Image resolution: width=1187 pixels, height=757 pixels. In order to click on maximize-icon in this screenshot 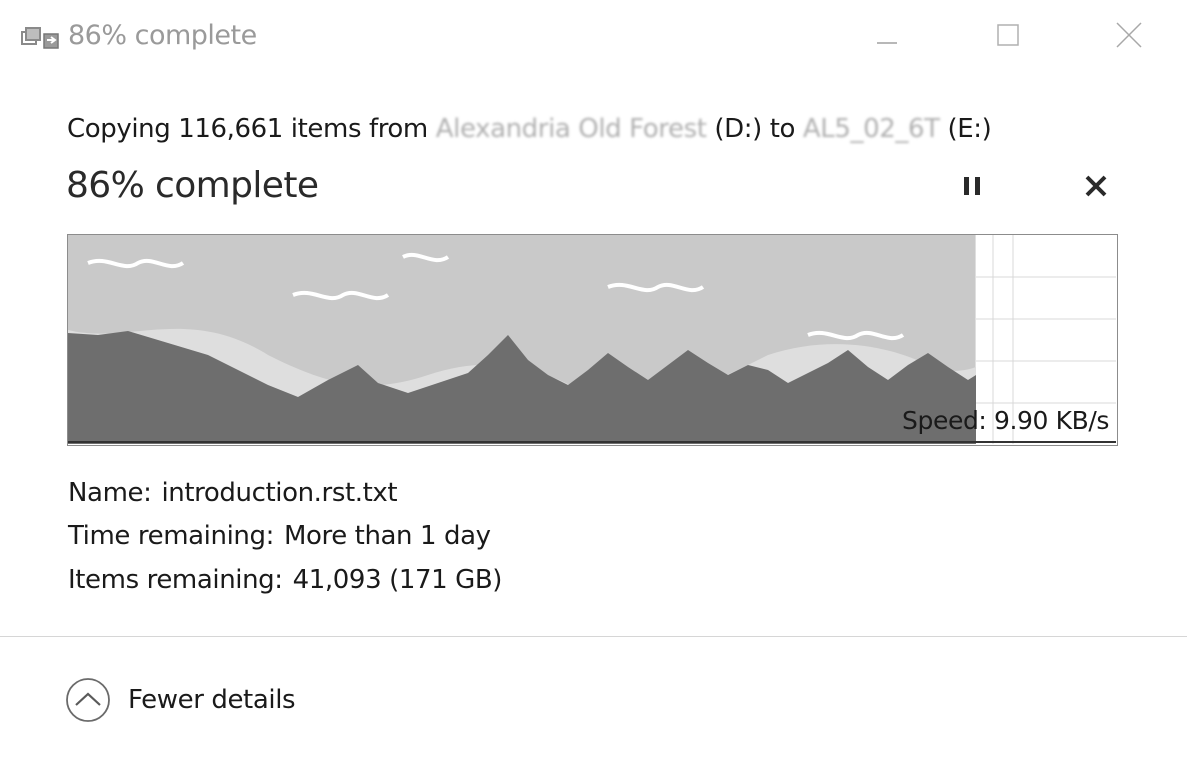, I will do `click(1008, 37)`.